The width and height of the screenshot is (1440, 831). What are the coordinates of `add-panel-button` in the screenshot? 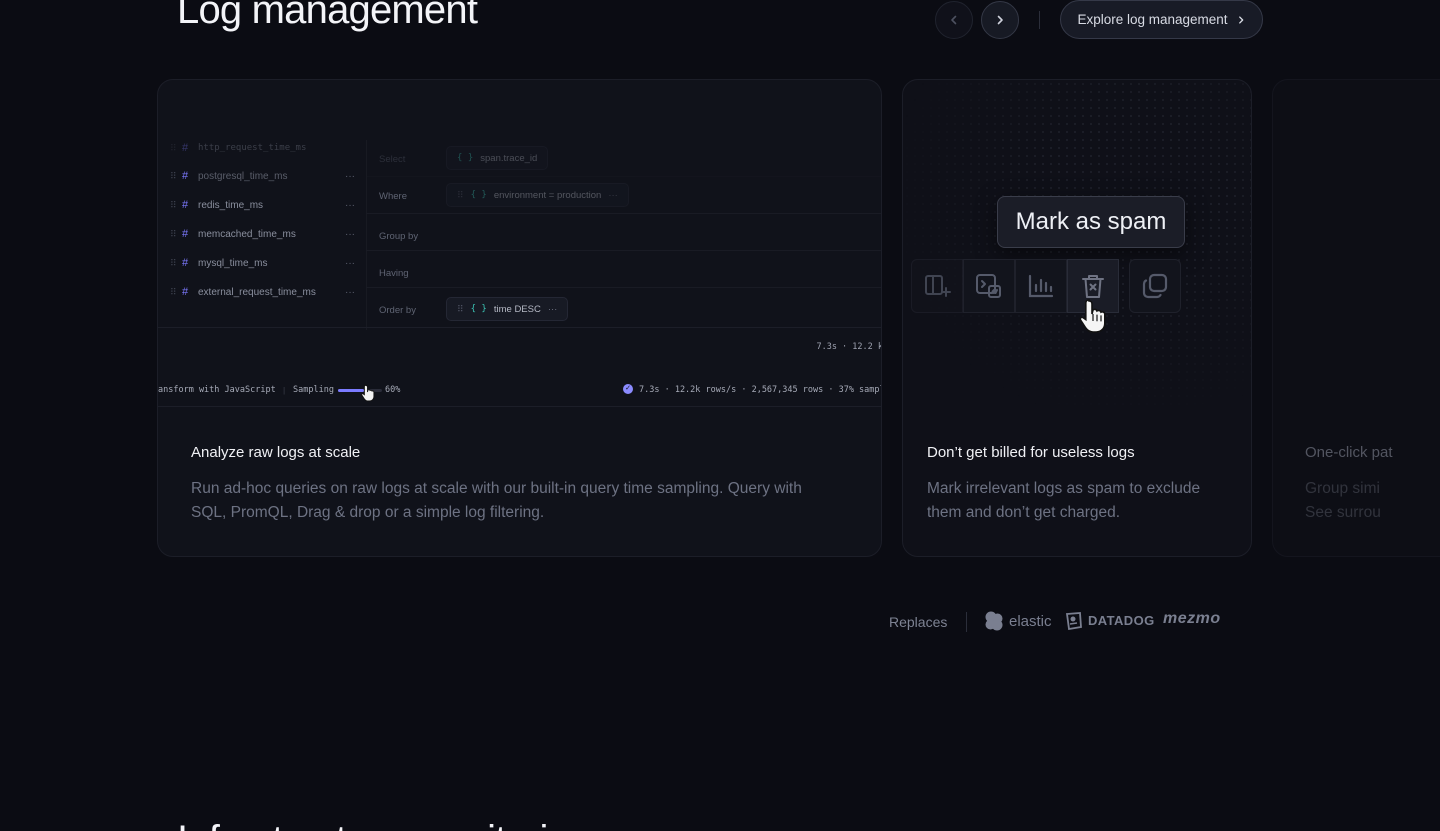 It's located at (937, 286).